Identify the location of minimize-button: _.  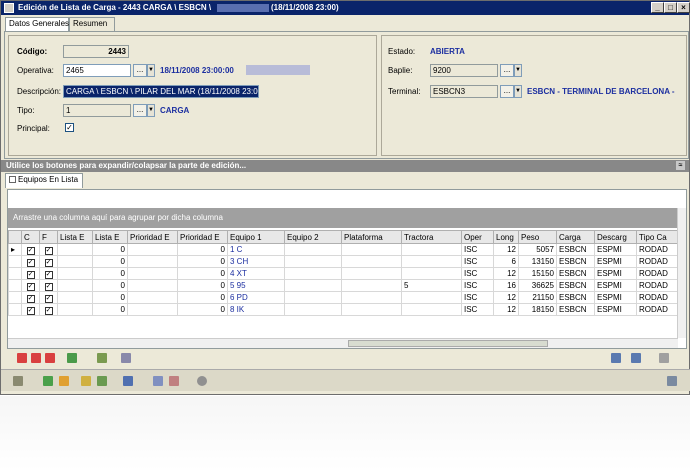
(657, 7).